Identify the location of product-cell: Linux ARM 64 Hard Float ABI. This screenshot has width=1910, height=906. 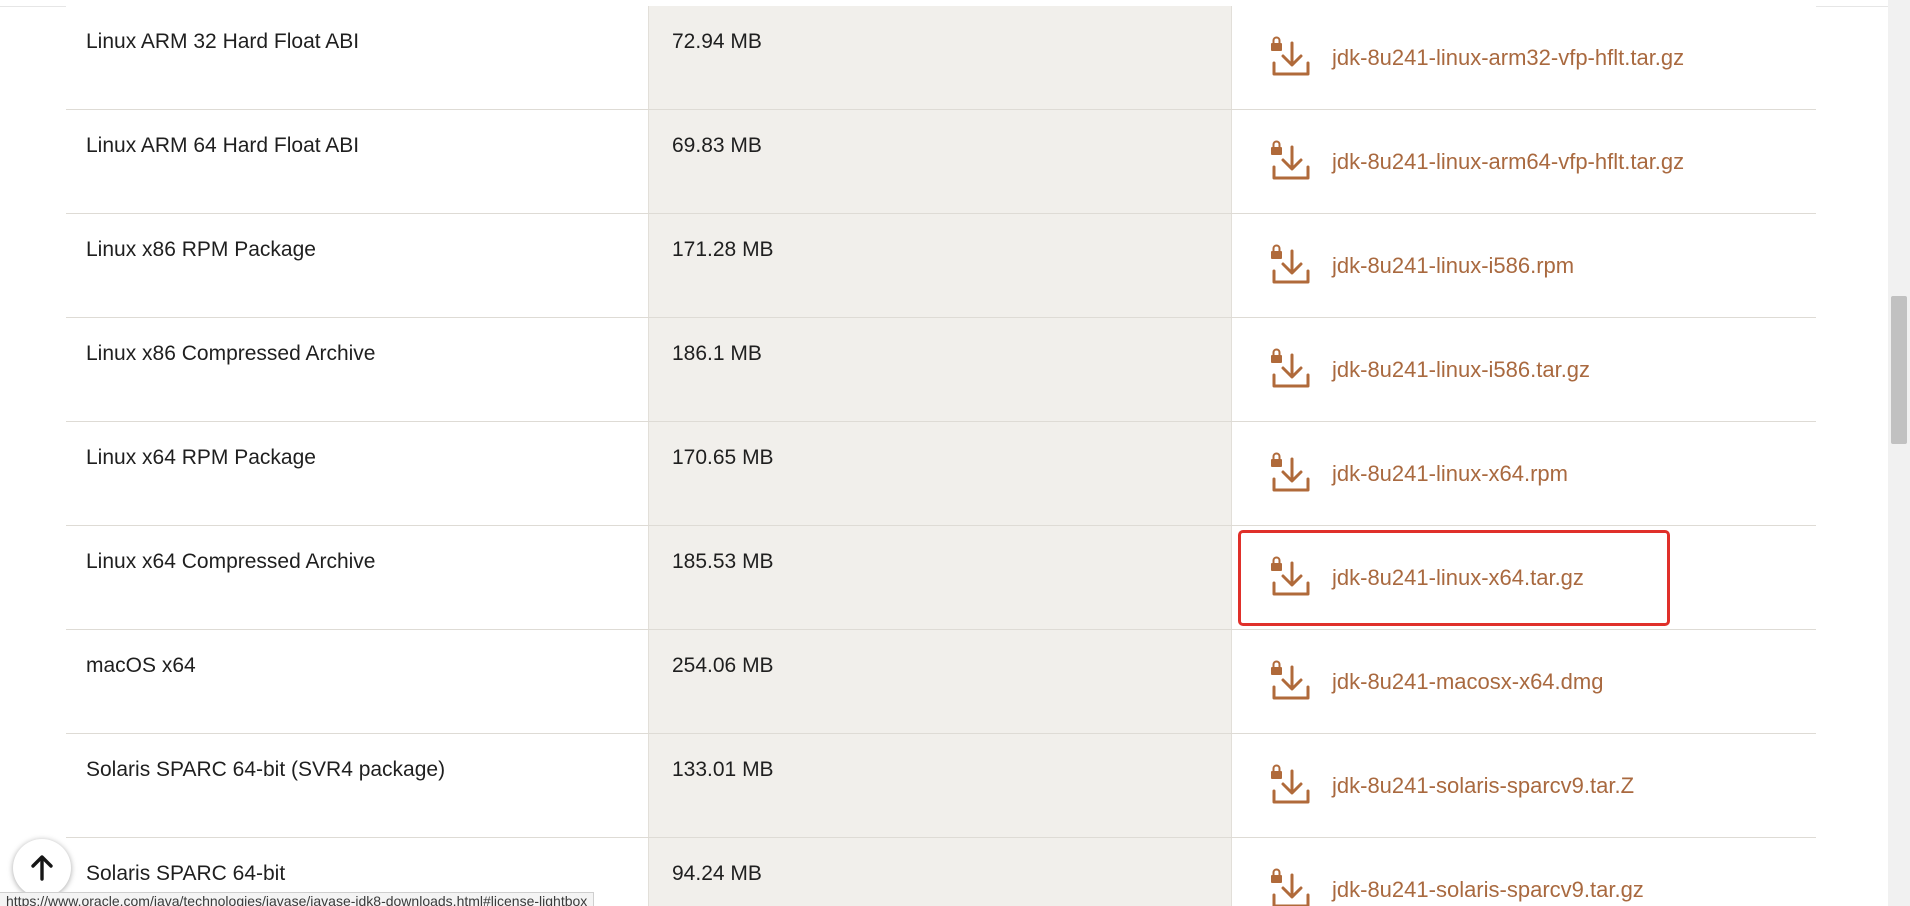
(357, 161).